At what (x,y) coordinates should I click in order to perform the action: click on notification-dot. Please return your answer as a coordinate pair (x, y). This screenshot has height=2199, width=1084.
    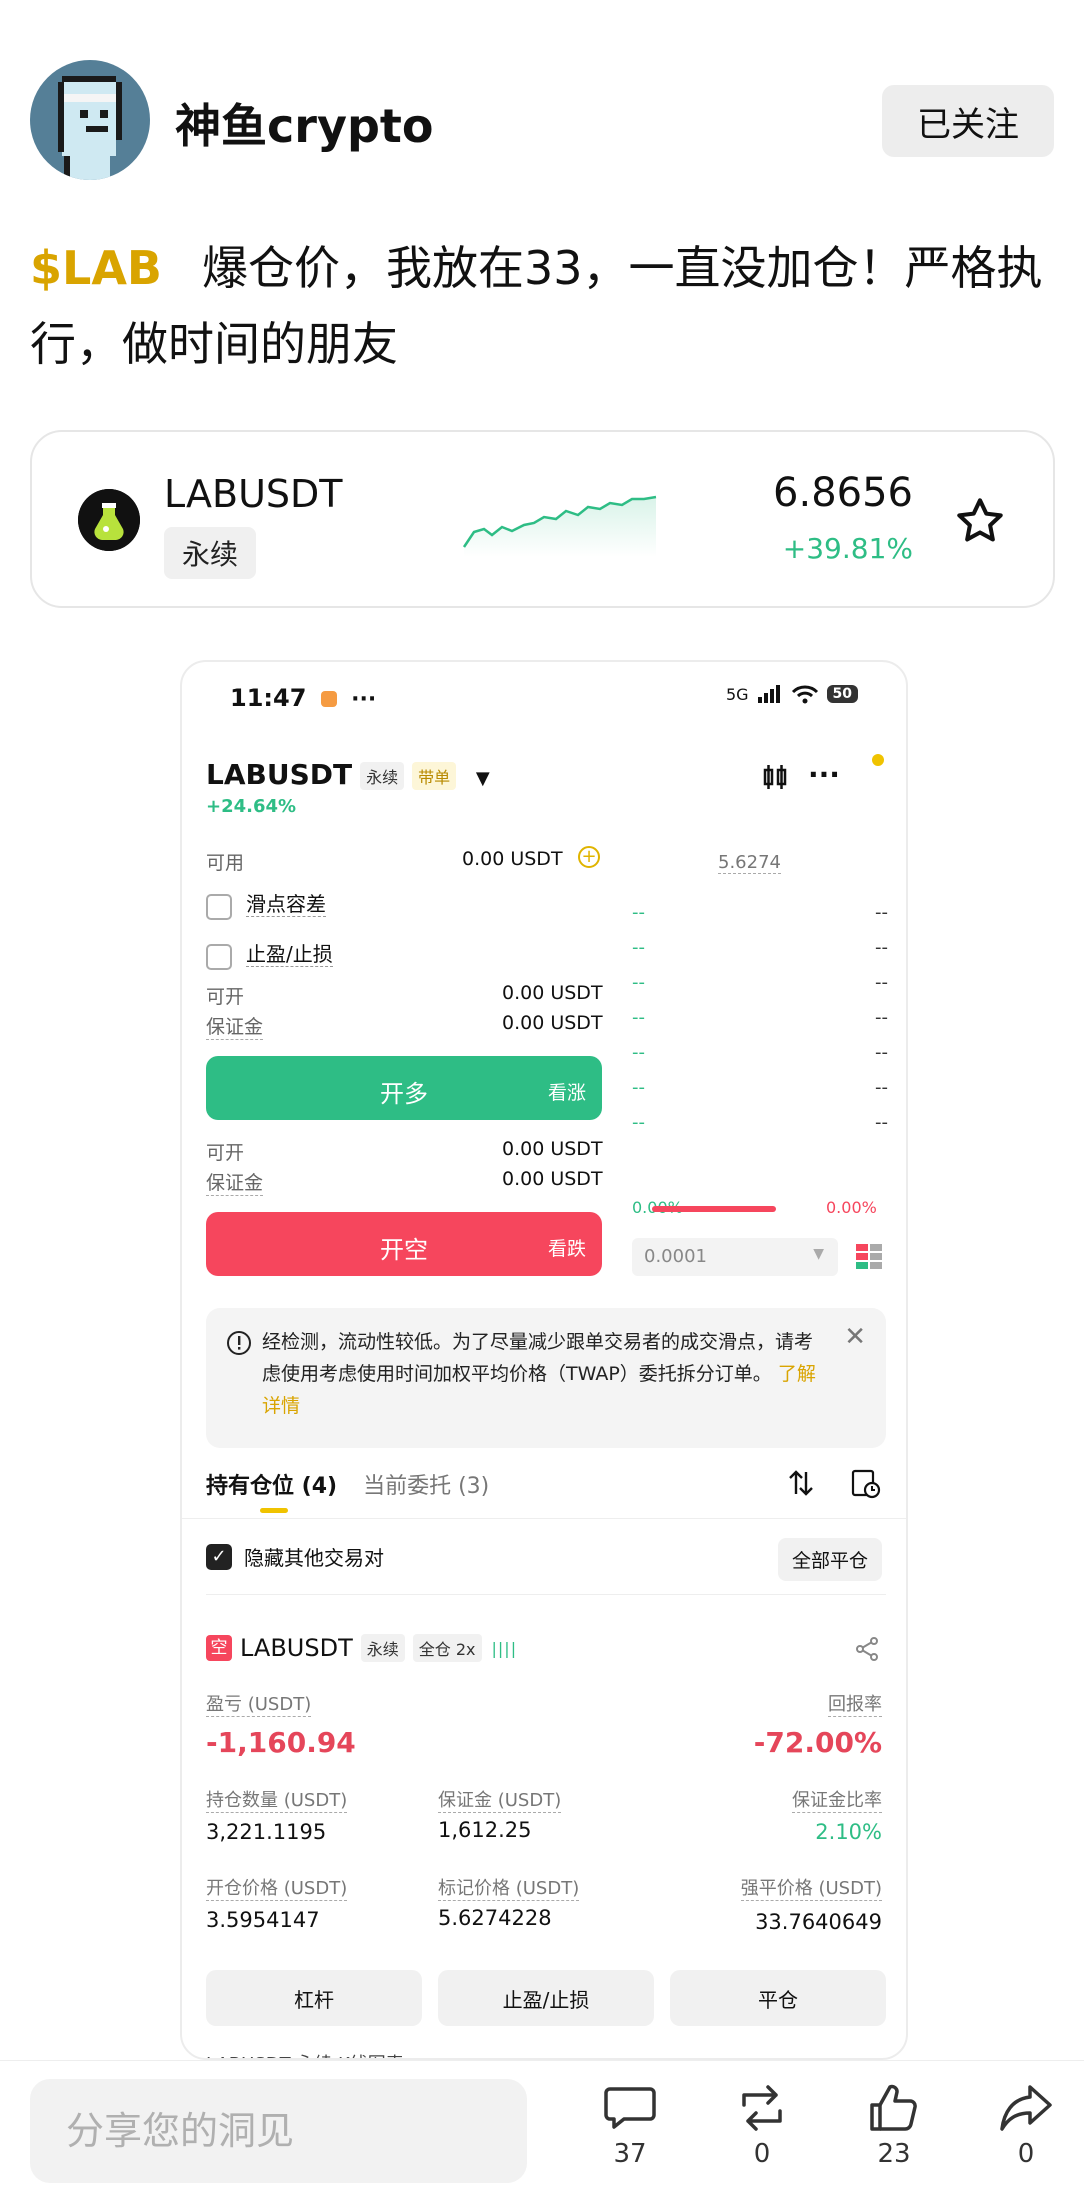
    Looking at the image, I should click on (878, 760).